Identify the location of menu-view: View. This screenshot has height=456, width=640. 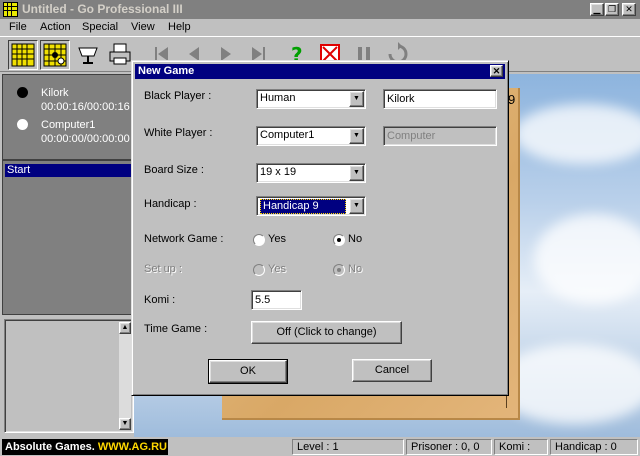
(143, 27).